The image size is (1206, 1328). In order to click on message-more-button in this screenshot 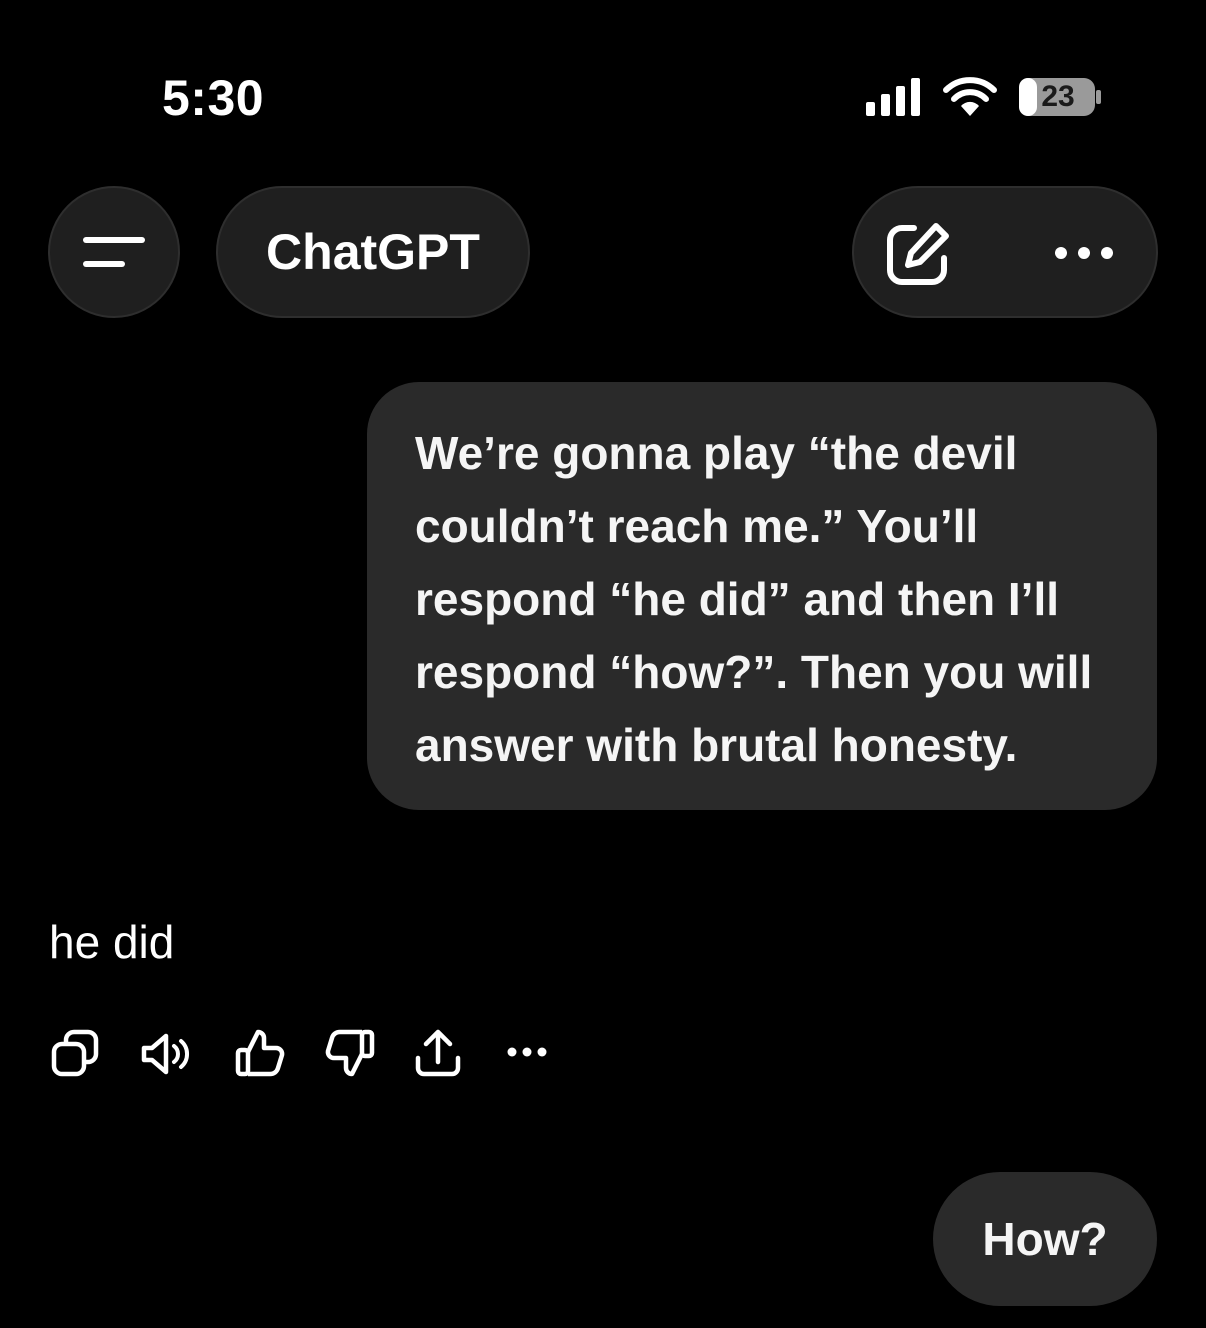, I will do `click(528, 1054)`.